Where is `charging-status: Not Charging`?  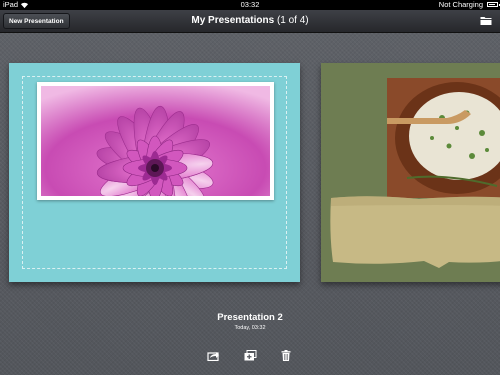 charging-status: Not Charging is located at coordinates (460, 4).